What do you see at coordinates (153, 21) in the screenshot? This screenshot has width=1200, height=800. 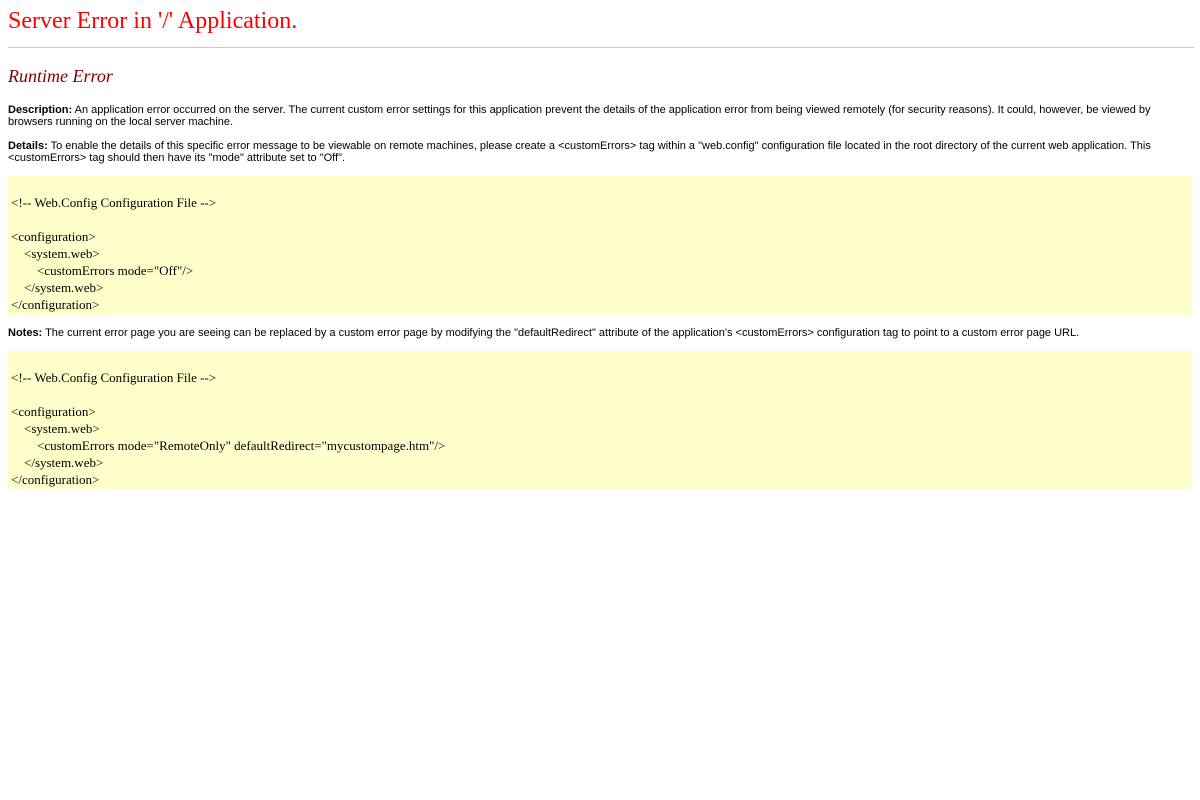 I see `page-title: Server Error in '/' Application.` at bounding box center [153, 21].